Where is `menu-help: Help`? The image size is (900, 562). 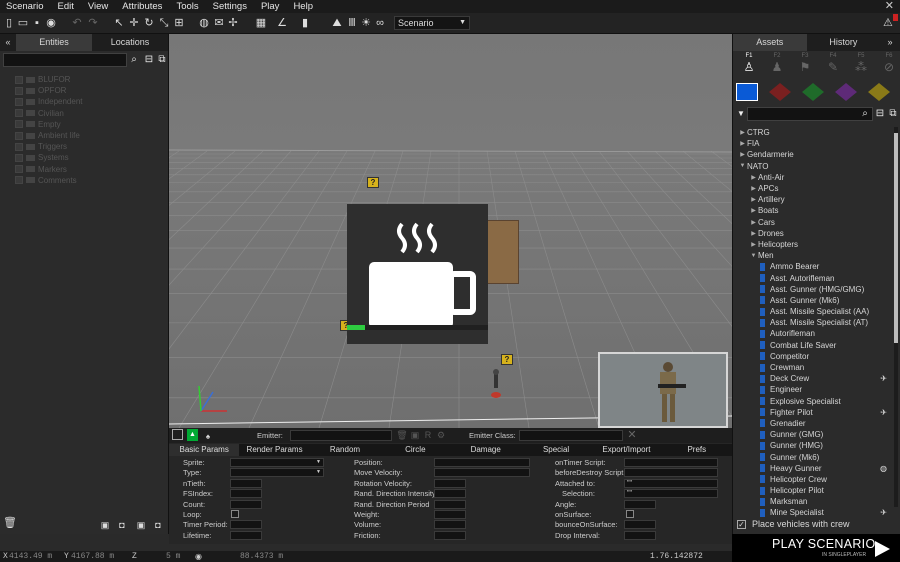
menu-help: Help is located at coordinates (304, 6).